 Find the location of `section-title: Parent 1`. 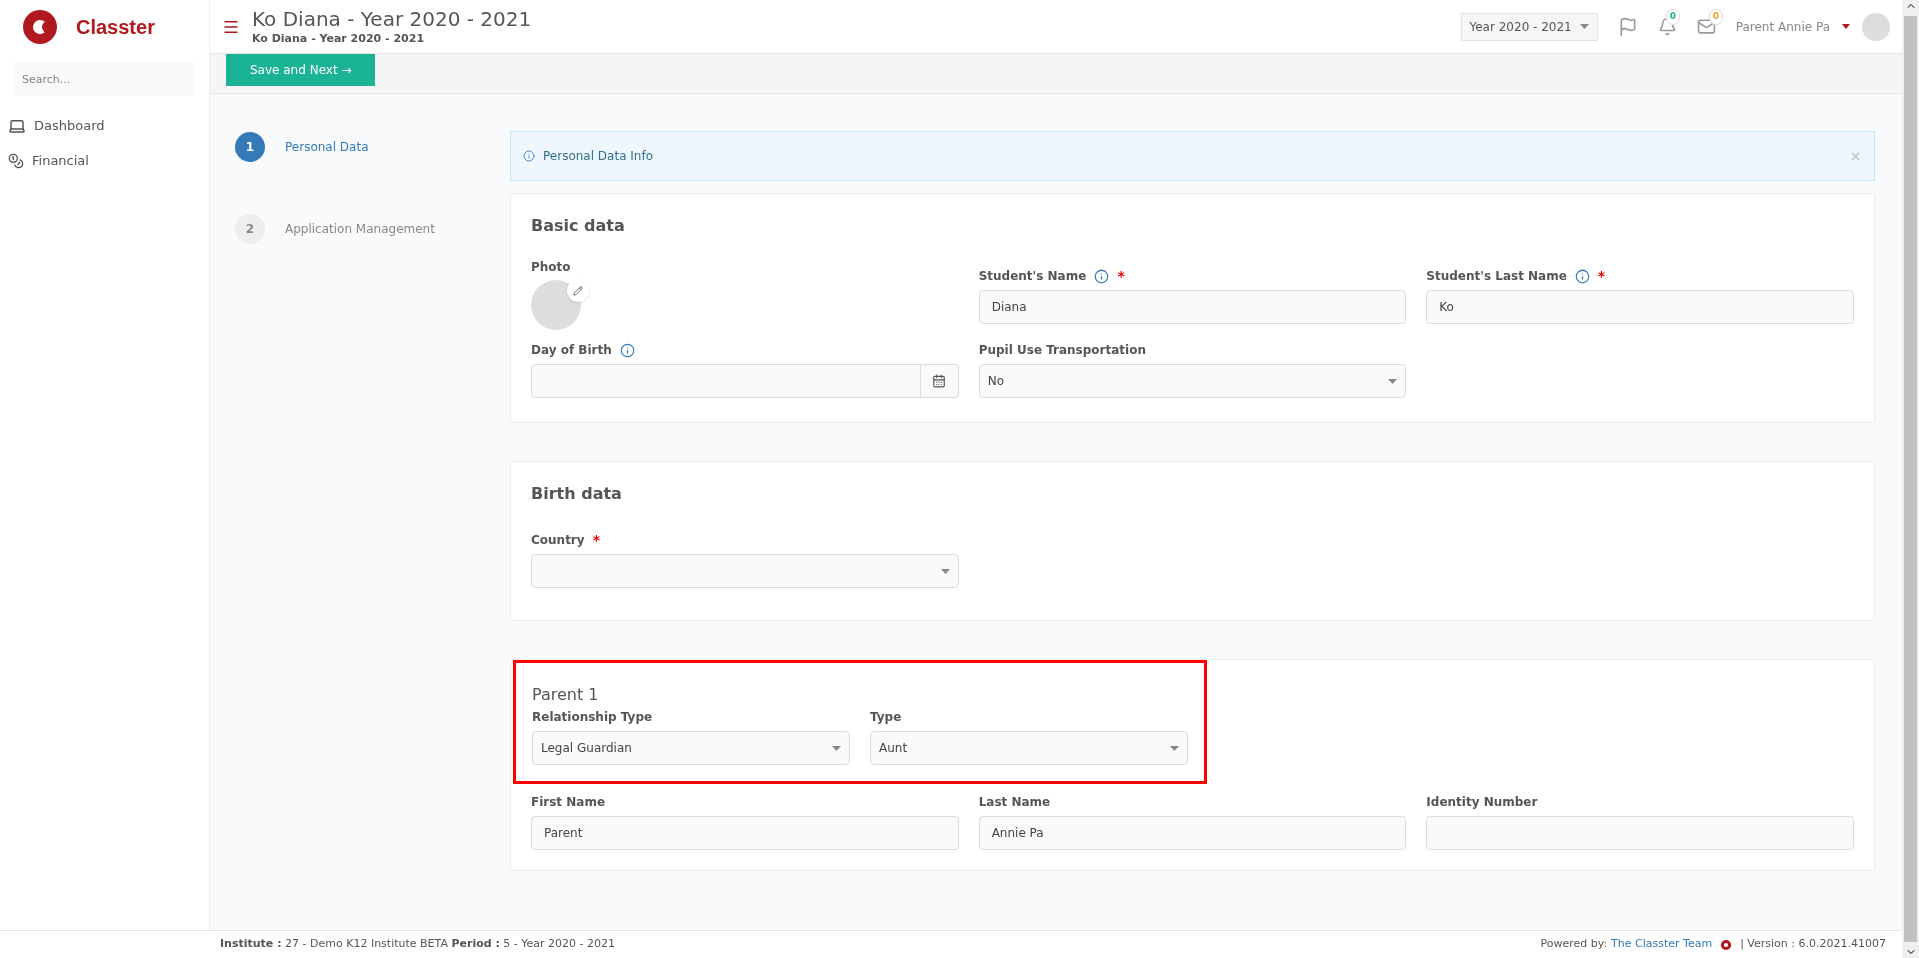

section-title: Parent 1 is located at coordinates (566, 695).